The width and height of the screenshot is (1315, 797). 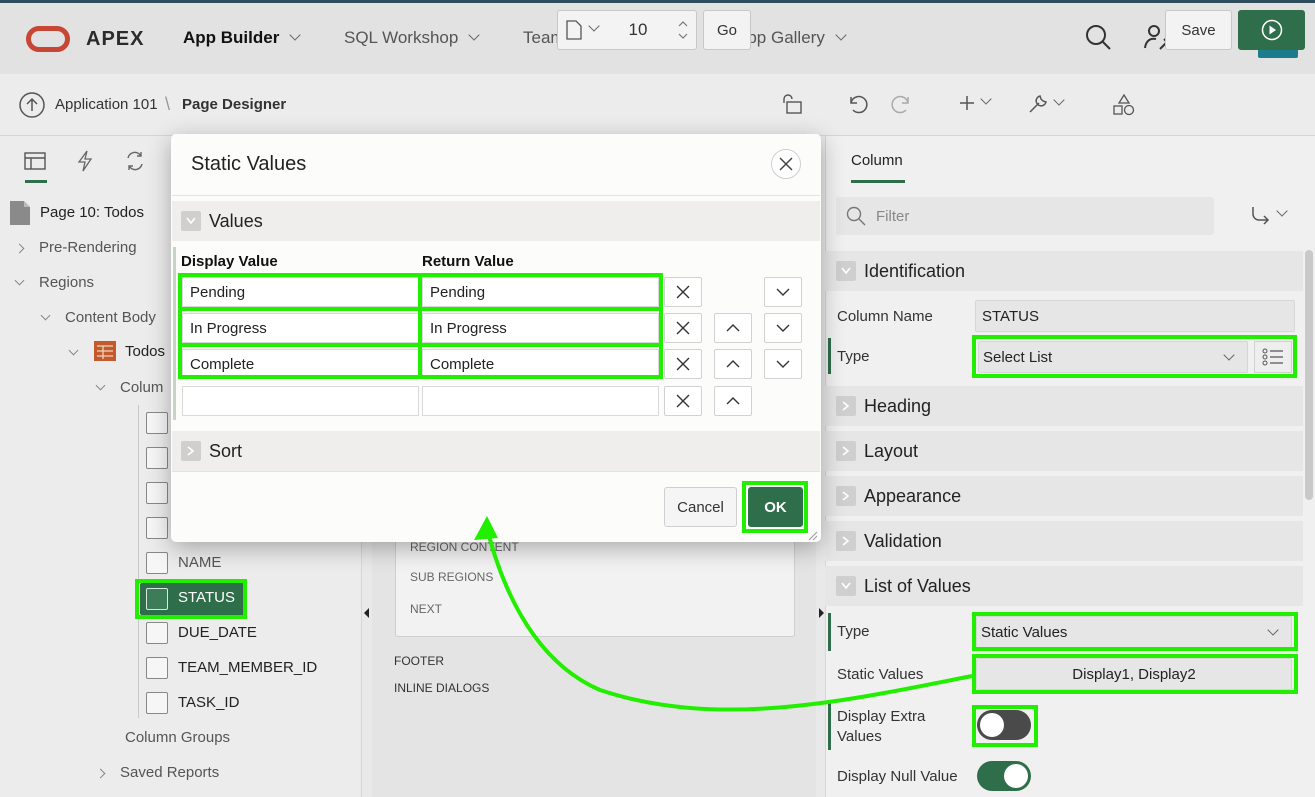 I want to click on page-stepper, so click(x=683, y=30).